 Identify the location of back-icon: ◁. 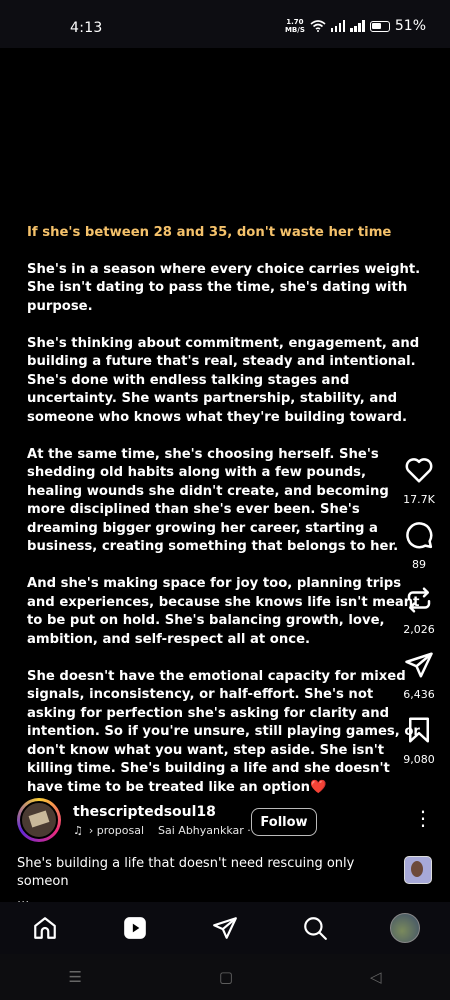
(376, 977).